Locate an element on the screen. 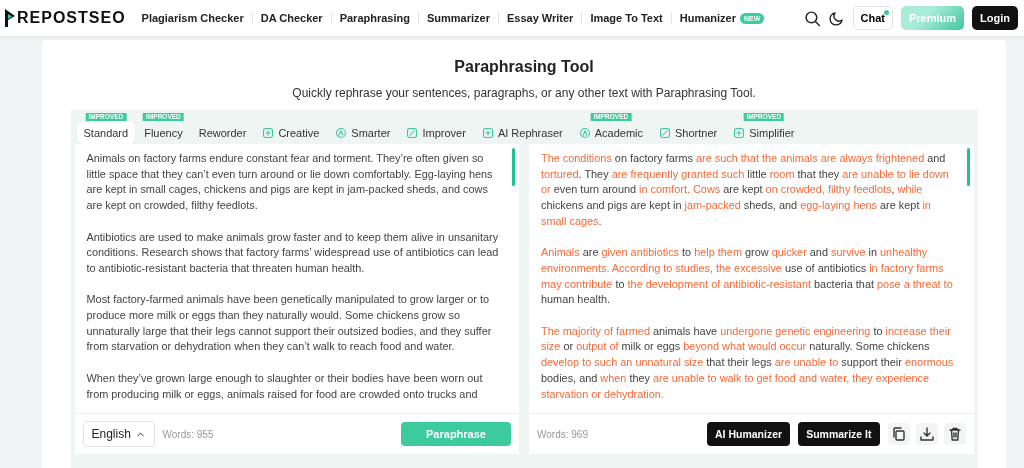  nav-link: Image To Text is located at coordinates (626, 18).